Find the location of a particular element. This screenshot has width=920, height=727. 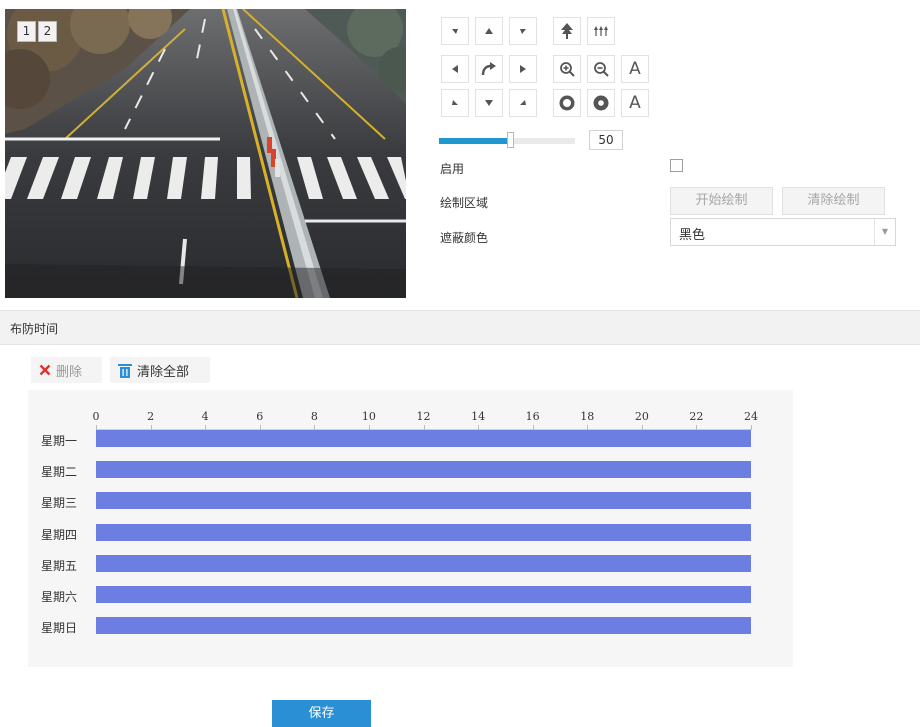

hour-label: 2 is located at coordinates (151, 416).